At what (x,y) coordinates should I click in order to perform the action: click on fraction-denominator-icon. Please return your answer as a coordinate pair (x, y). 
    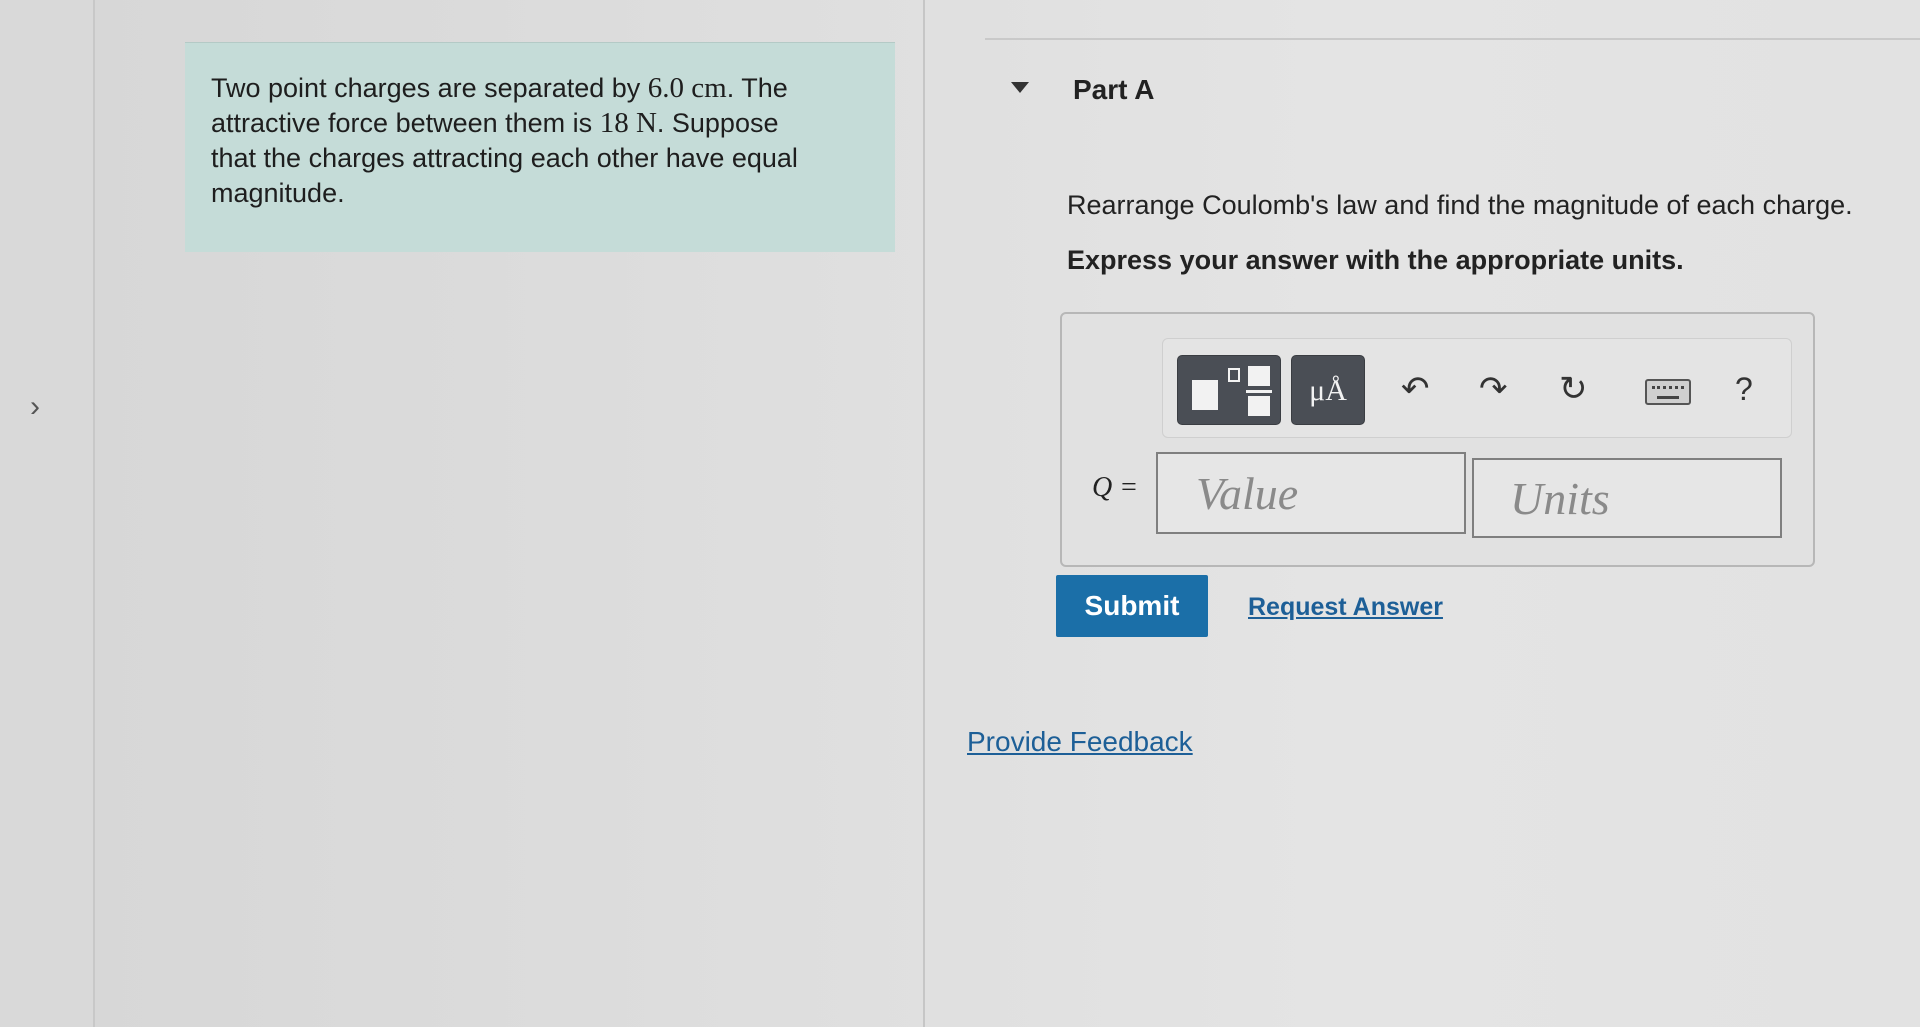
    Looking at the image, I should click on (1259, 406).